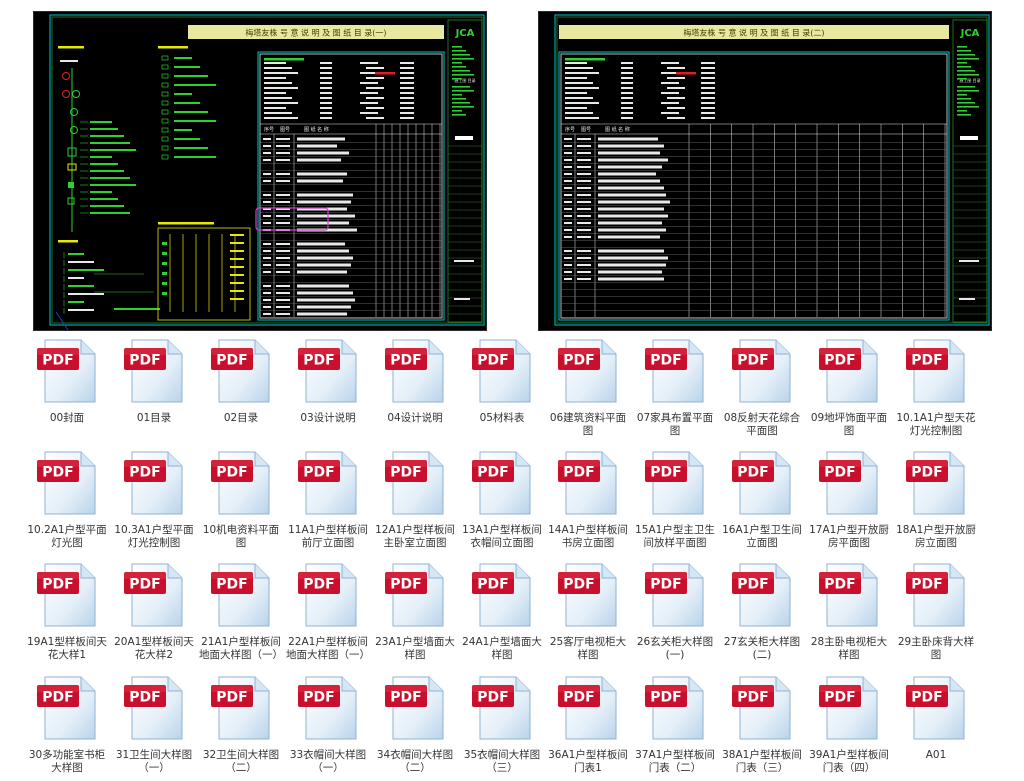  What do you see at coordinates (849, 761) in the screenshot?
I see `pdf-file-label: 39A1户型样板间门表（四）` at bounding box center [849, 761].